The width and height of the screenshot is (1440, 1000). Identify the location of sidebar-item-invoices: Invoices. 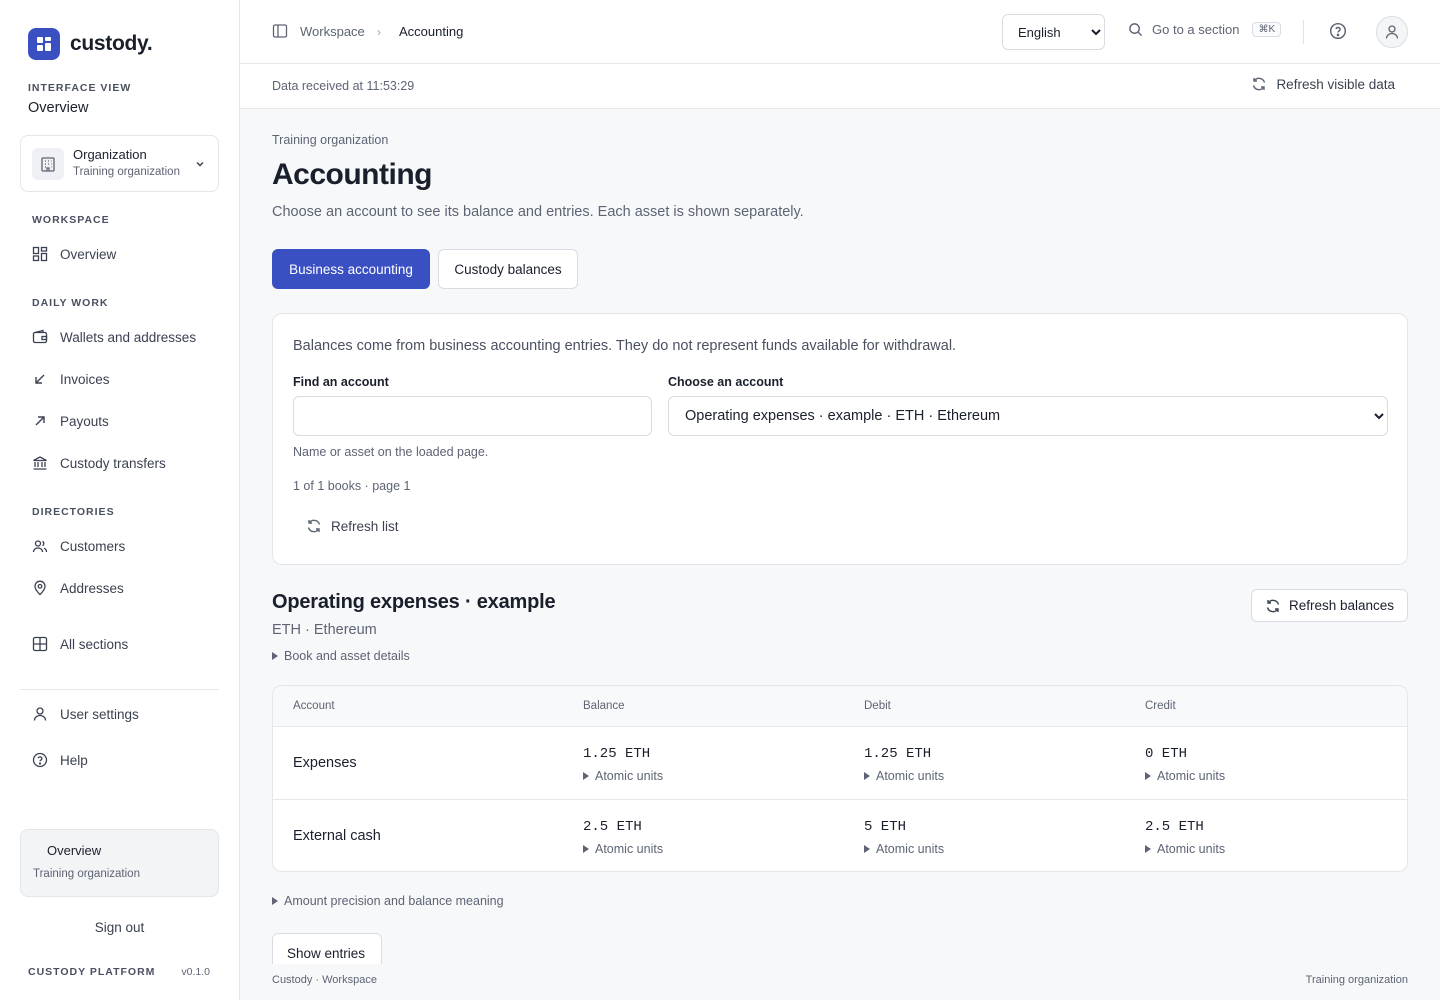
(119, 379).